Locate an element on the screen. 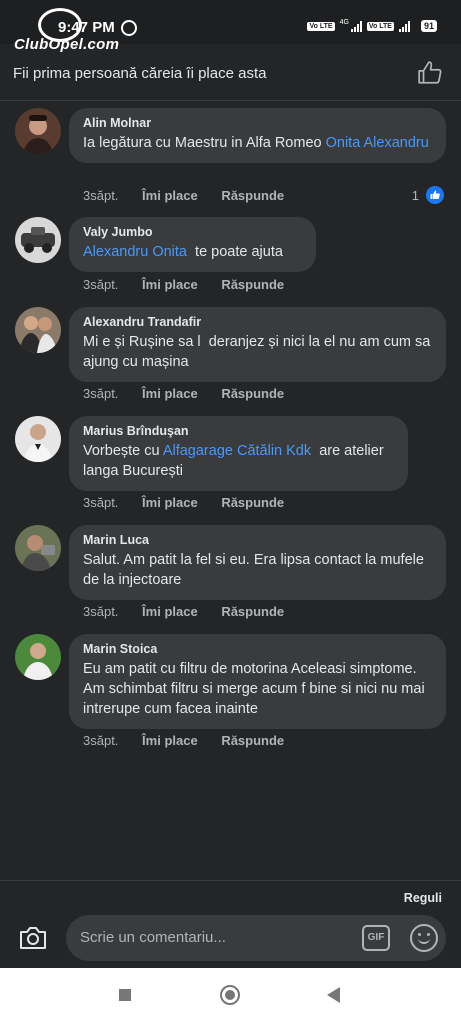 Image resolution: width=461 pixels, height=1024 pixels. whatsapp-icon is located at coordinates (129, 28).